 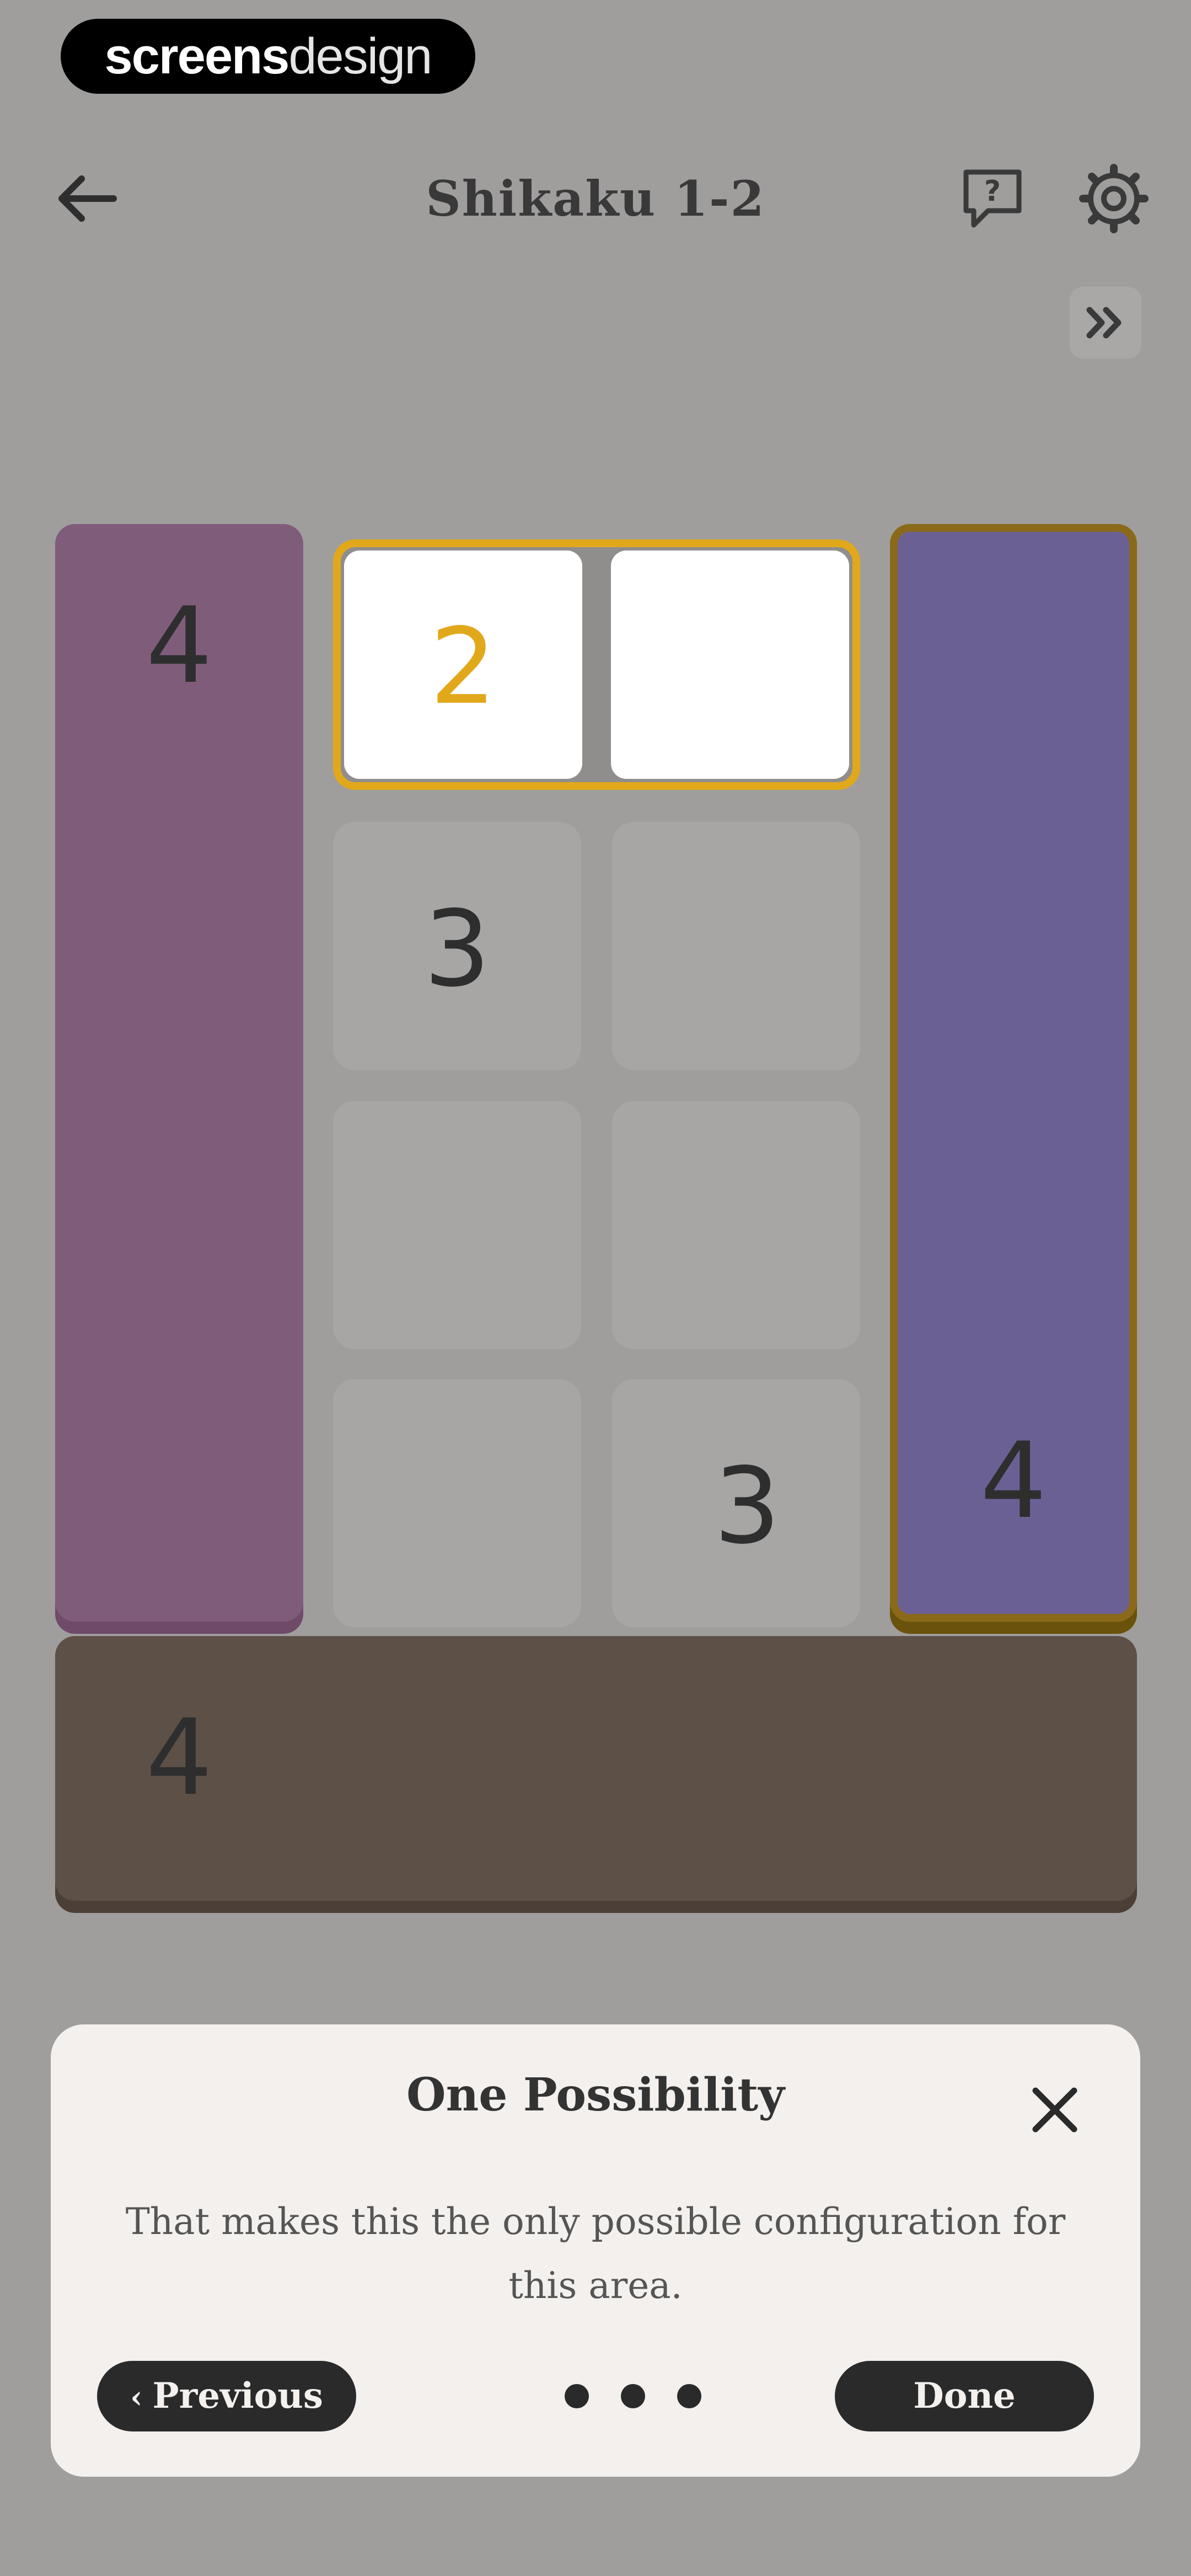 I want to click on region-right-selected: 4, so click(x=1013, y=1073).